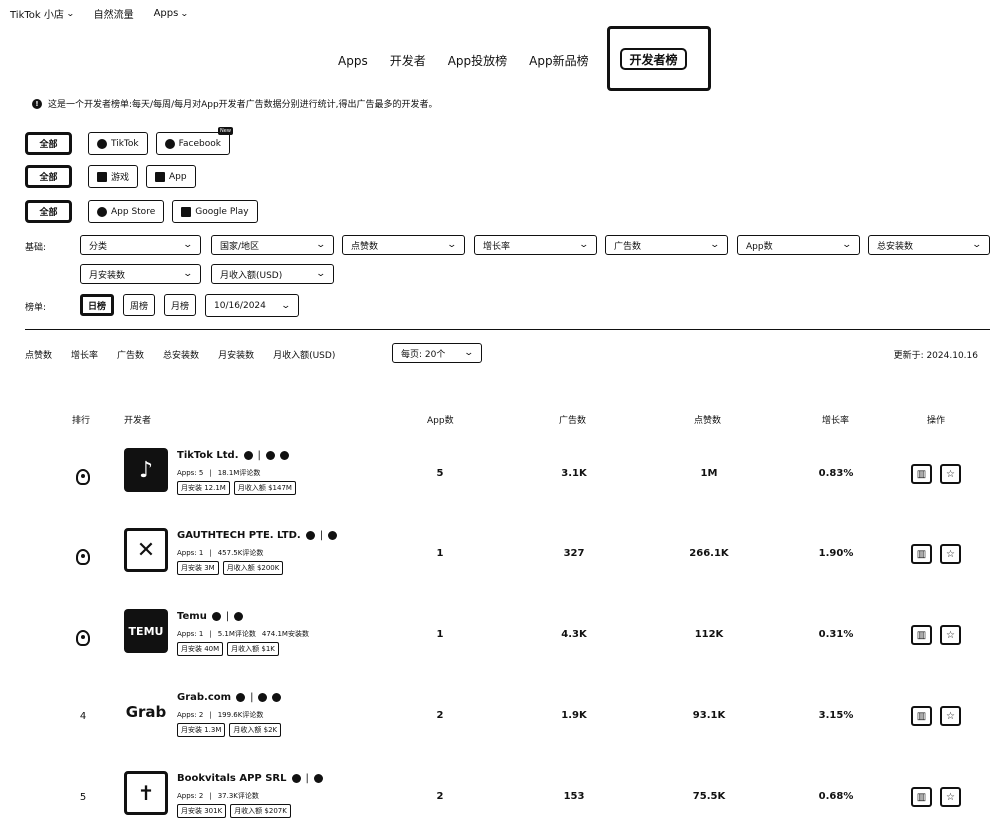 Image resolution: width=997 pixels, height=838 pixels. I want to click on nav-organic-traffic-label: 自然流量, so click(113, 15).